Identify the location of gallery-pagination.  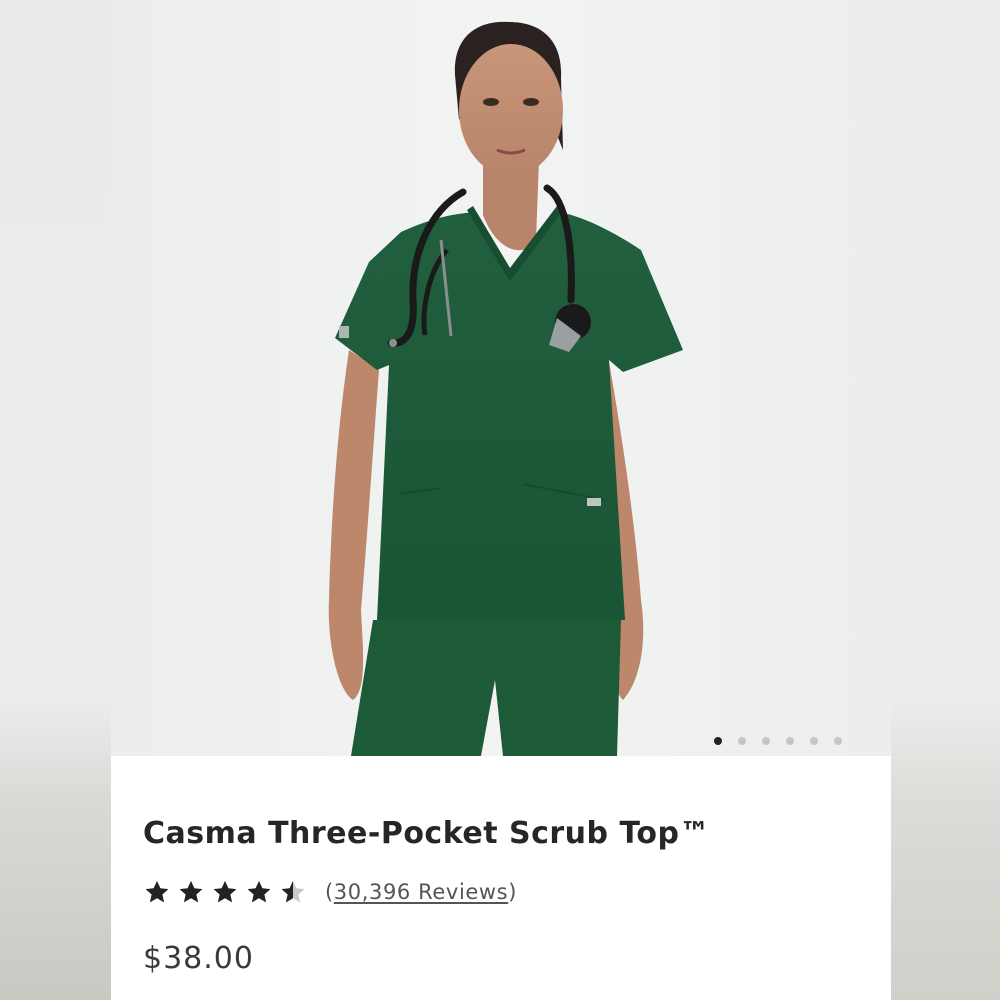
(778, 741).